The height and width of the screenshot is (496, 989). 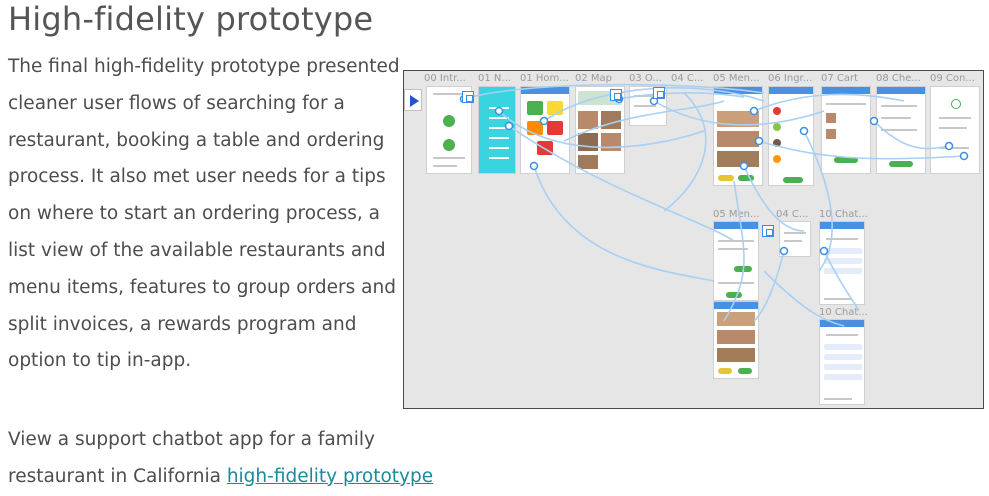 What do you see at coordinates (191, 19) in the screenshot?
I see `page-title: High-fidelity prototype` at bounding box center [191, 19].